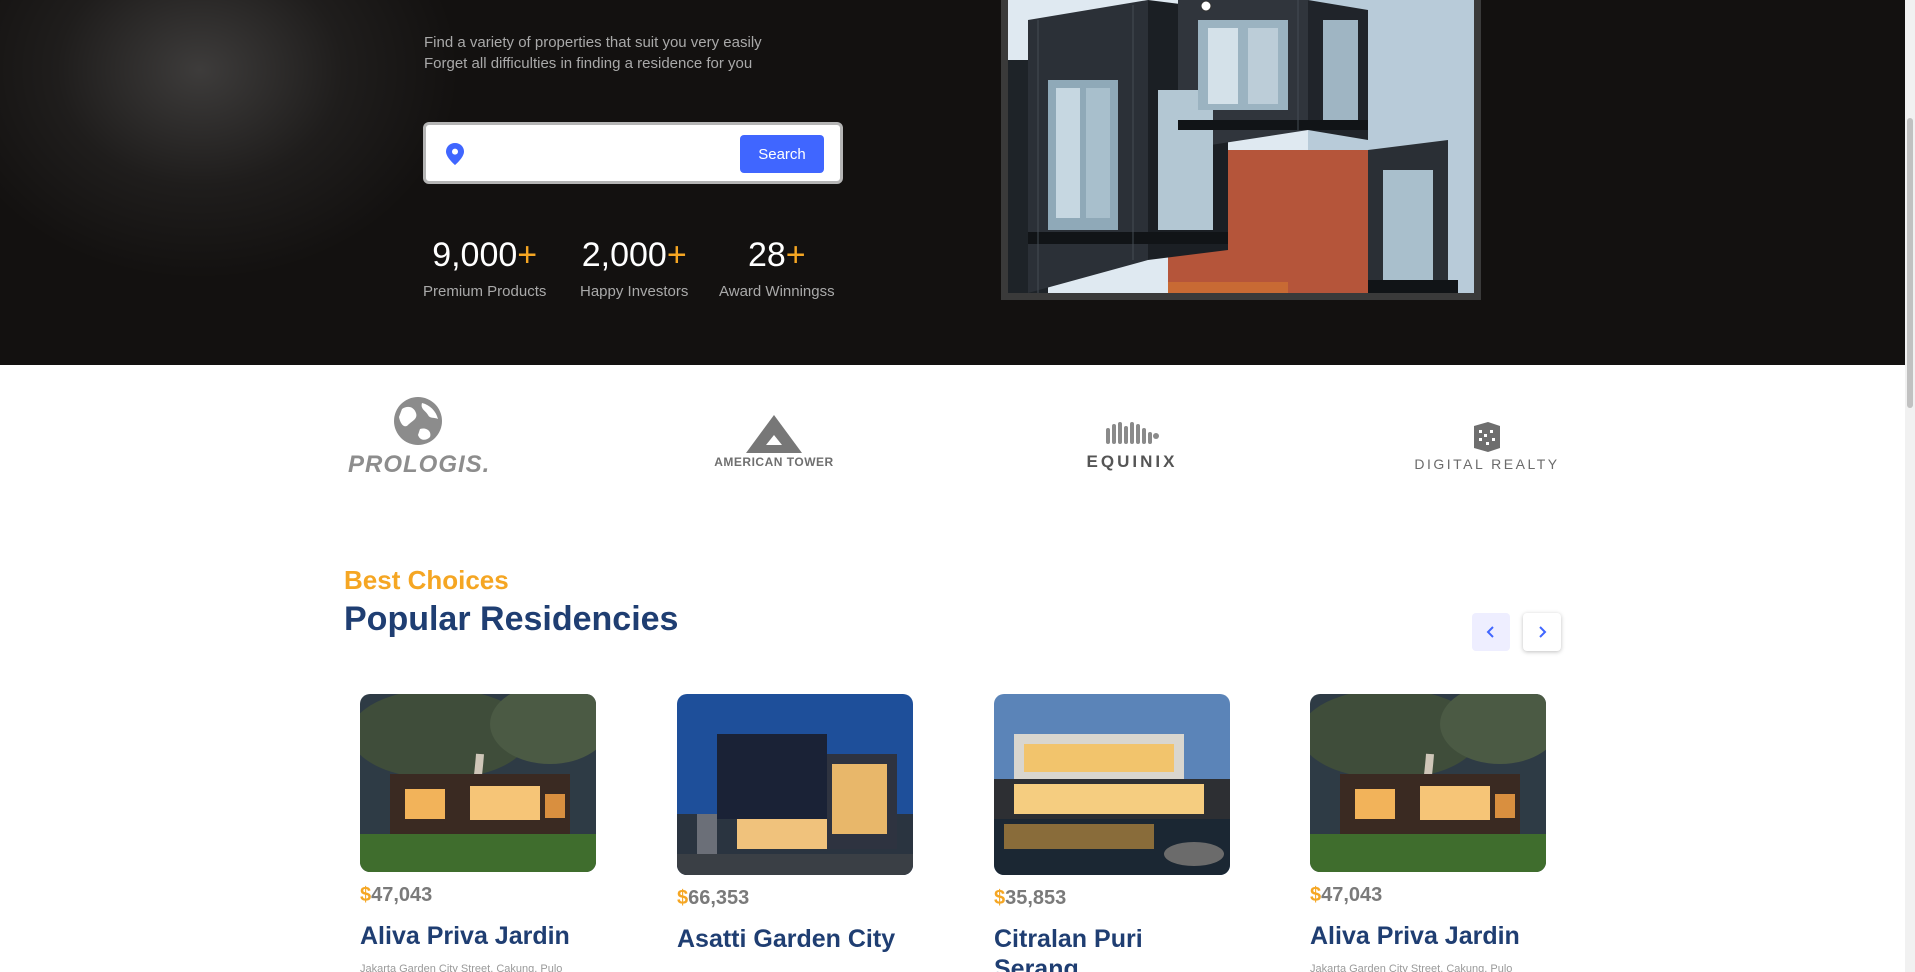 The height and width of the screenshot is (972, 1915). Describe the element at coordinates (1910, 486) in the screenshot. I see `page-scrollbar` at that location.